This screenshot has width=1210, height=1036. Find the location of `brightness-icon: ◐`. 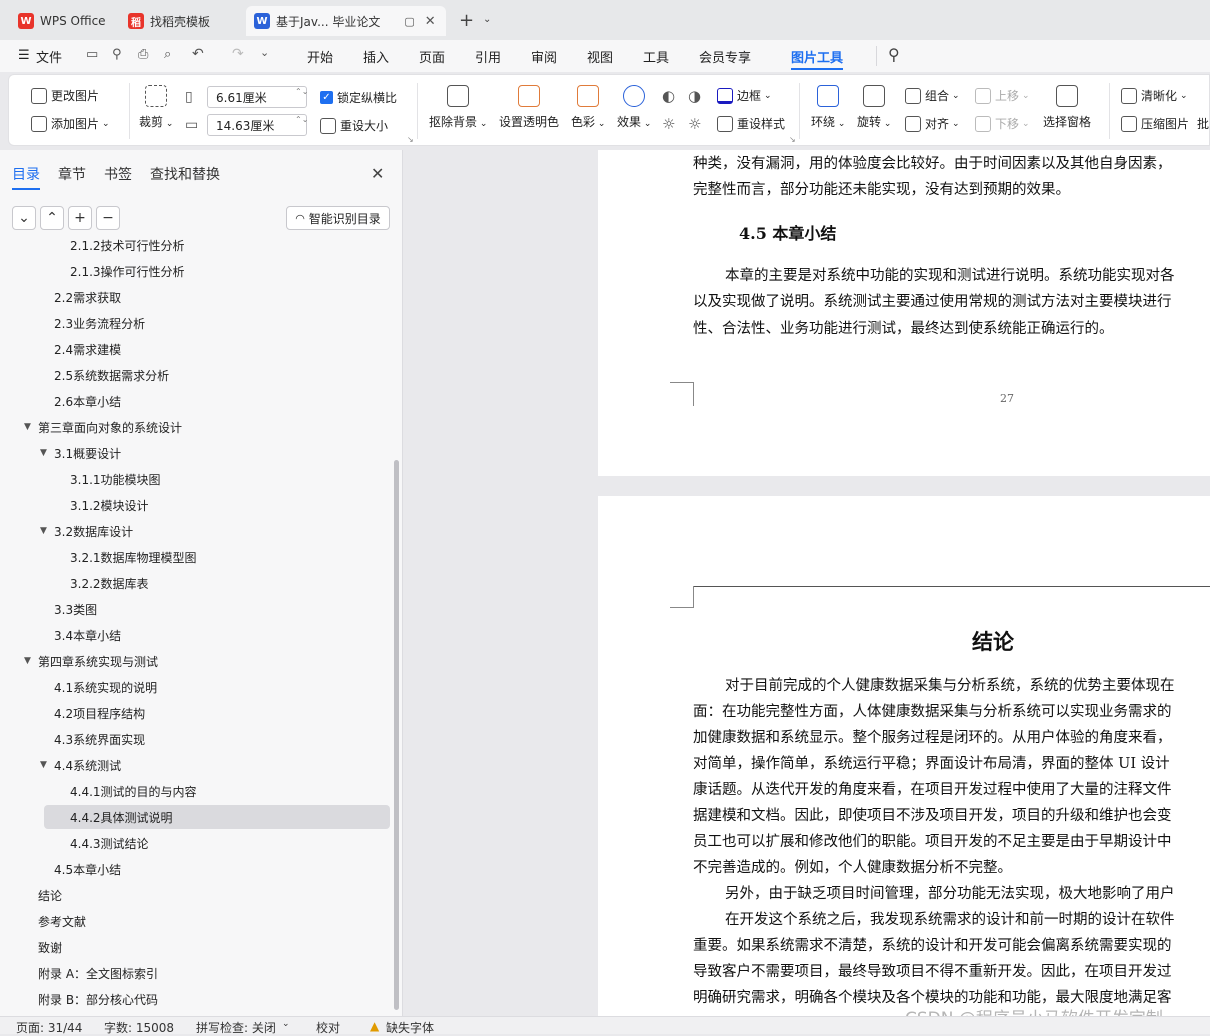

brightness-icon: ◐ is located at coordinates (668, 96).